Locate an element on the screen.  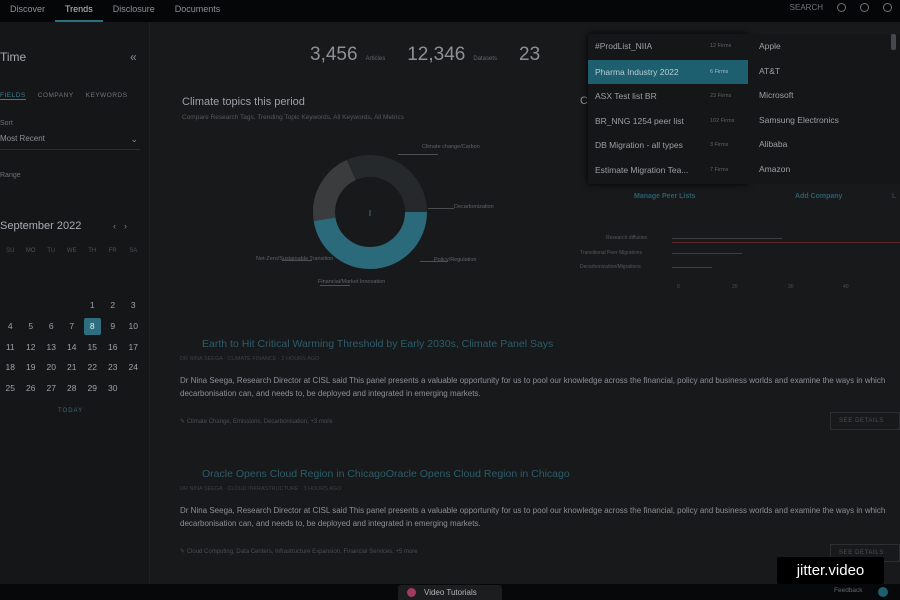
sidebar-title: Time is located at coordinates (13, 57).